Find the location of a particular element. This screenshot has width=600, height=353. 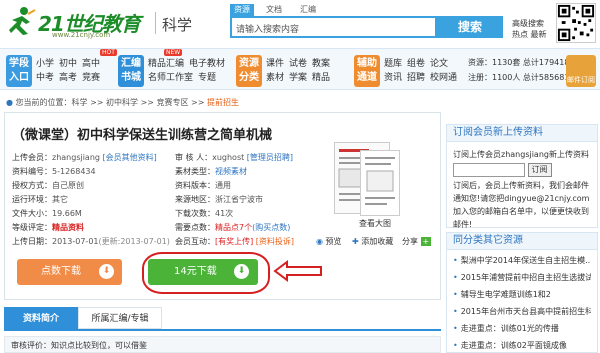

material-type-value: 视频素材 is located at coordinates (231, 171).